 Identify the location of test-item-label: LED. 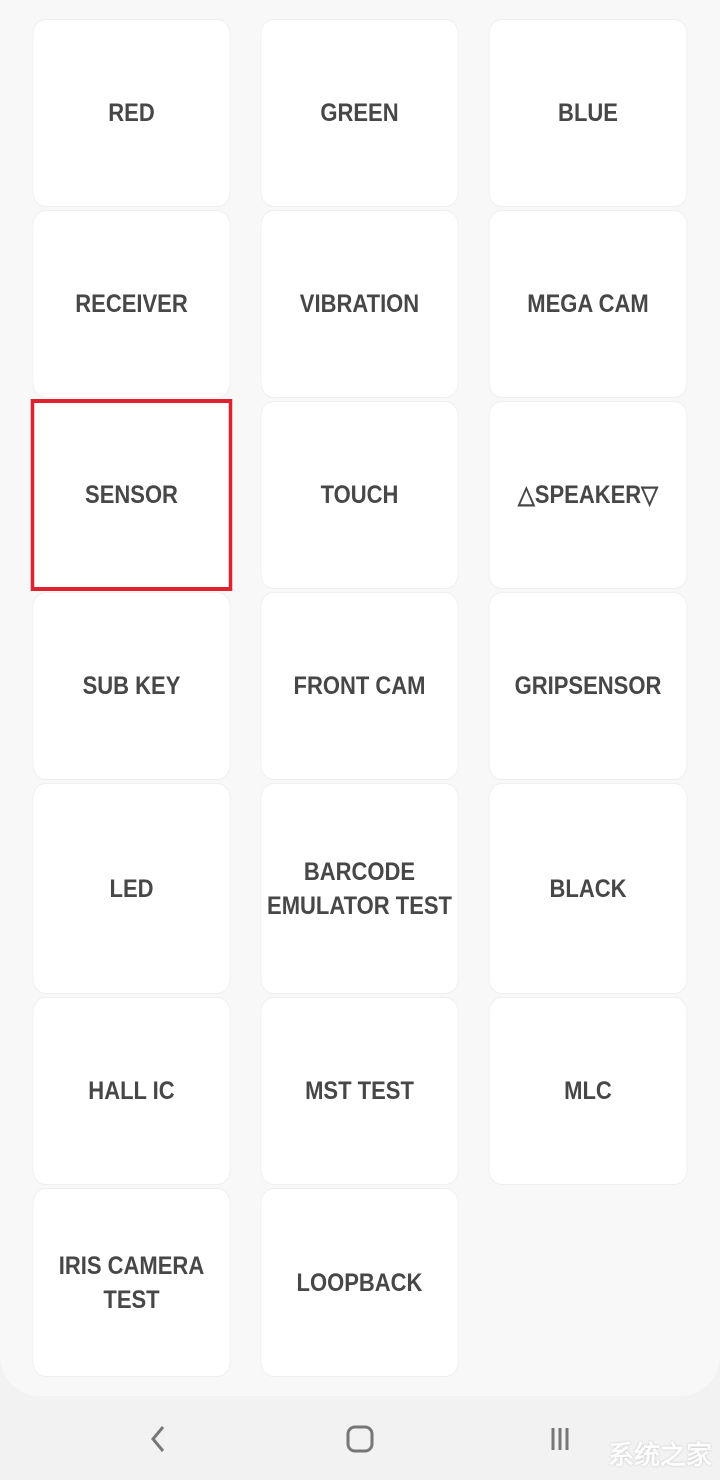
(131, 888).